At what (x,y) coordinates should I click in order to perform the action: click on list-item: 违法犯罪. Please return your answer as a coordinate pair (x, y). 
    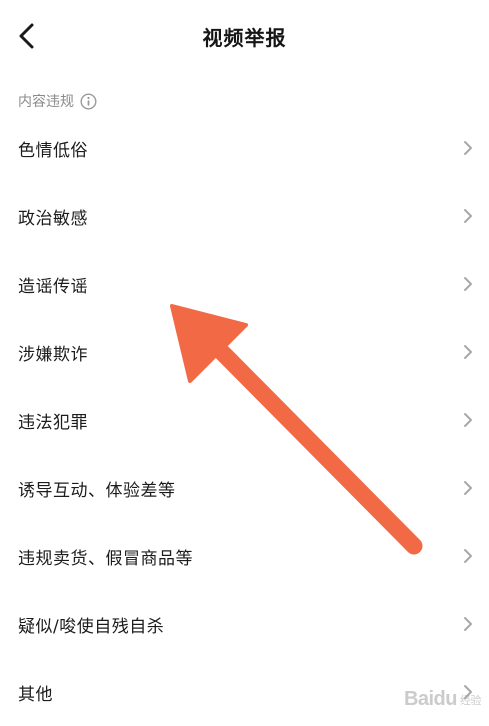
    Looking at the image, I should click on (244, 420).